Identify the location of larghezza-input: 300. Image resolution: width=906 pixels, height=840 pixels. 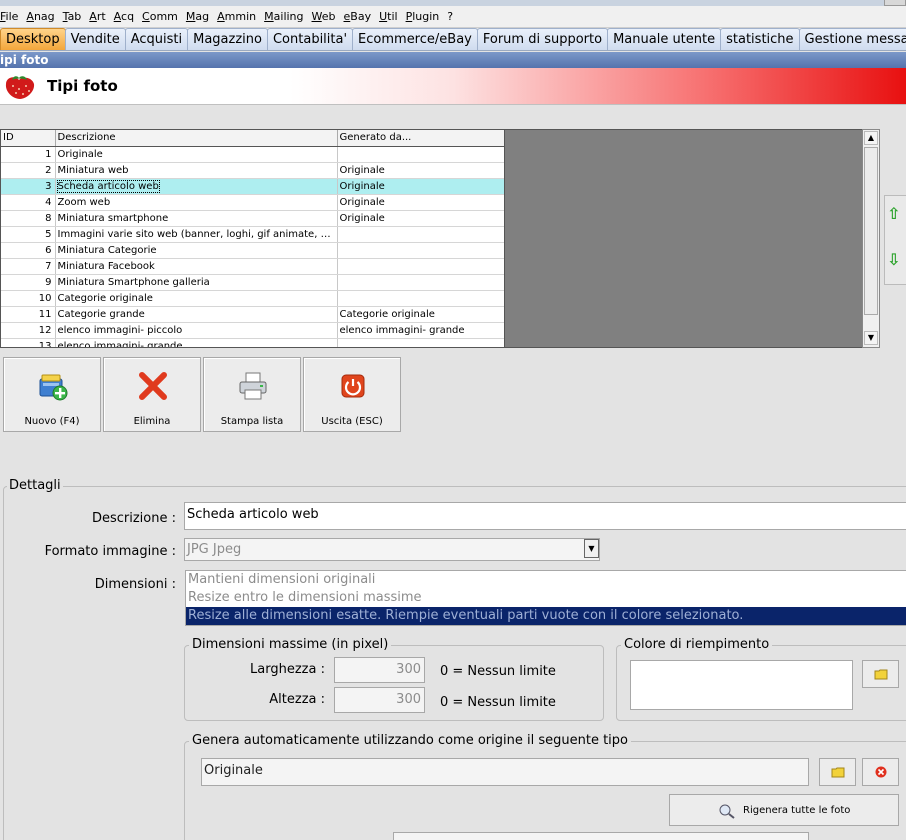
(379, 670).